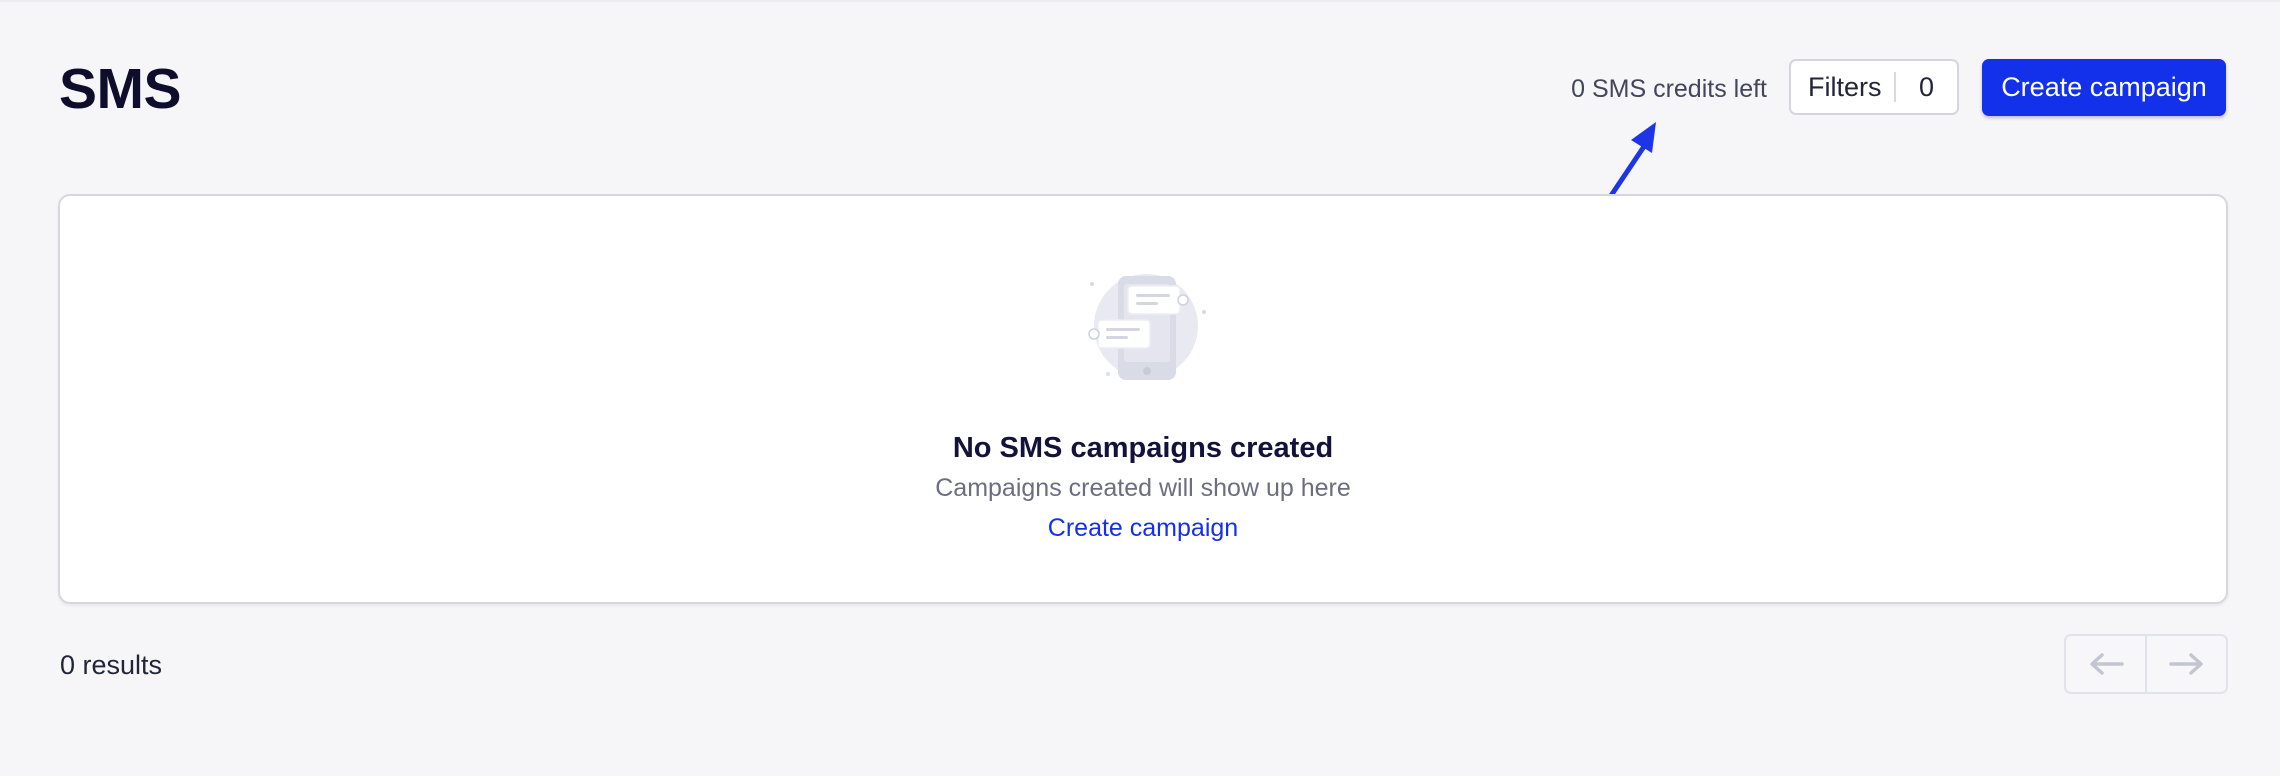  What do you see at coordinates (1147, 327) in the screenshot?
I see `sms-phone-illustration-icon` at bounding box center [1147, 327].